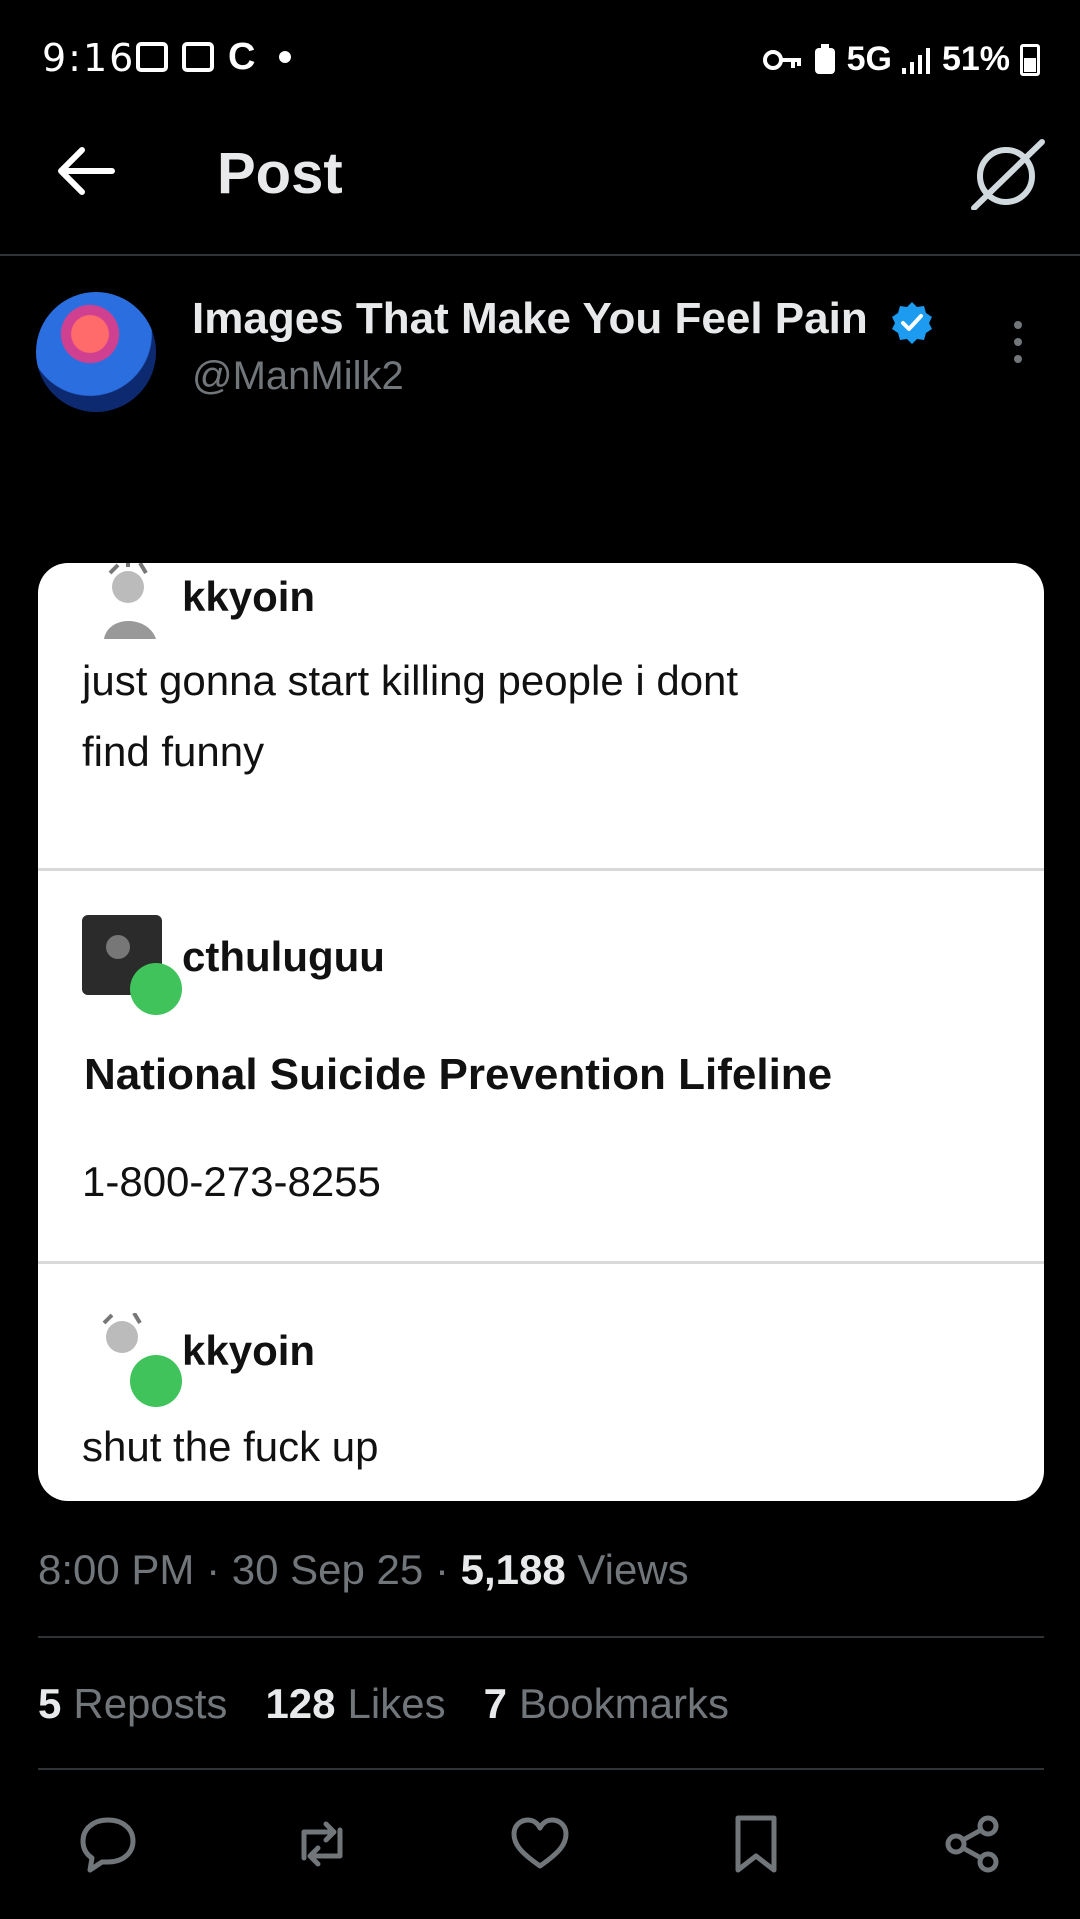 The image size is (1080, 1919). Describe the element at coordinates (495, 1703) in the screenshot. I see `bookmarks-count: 7` at that location.